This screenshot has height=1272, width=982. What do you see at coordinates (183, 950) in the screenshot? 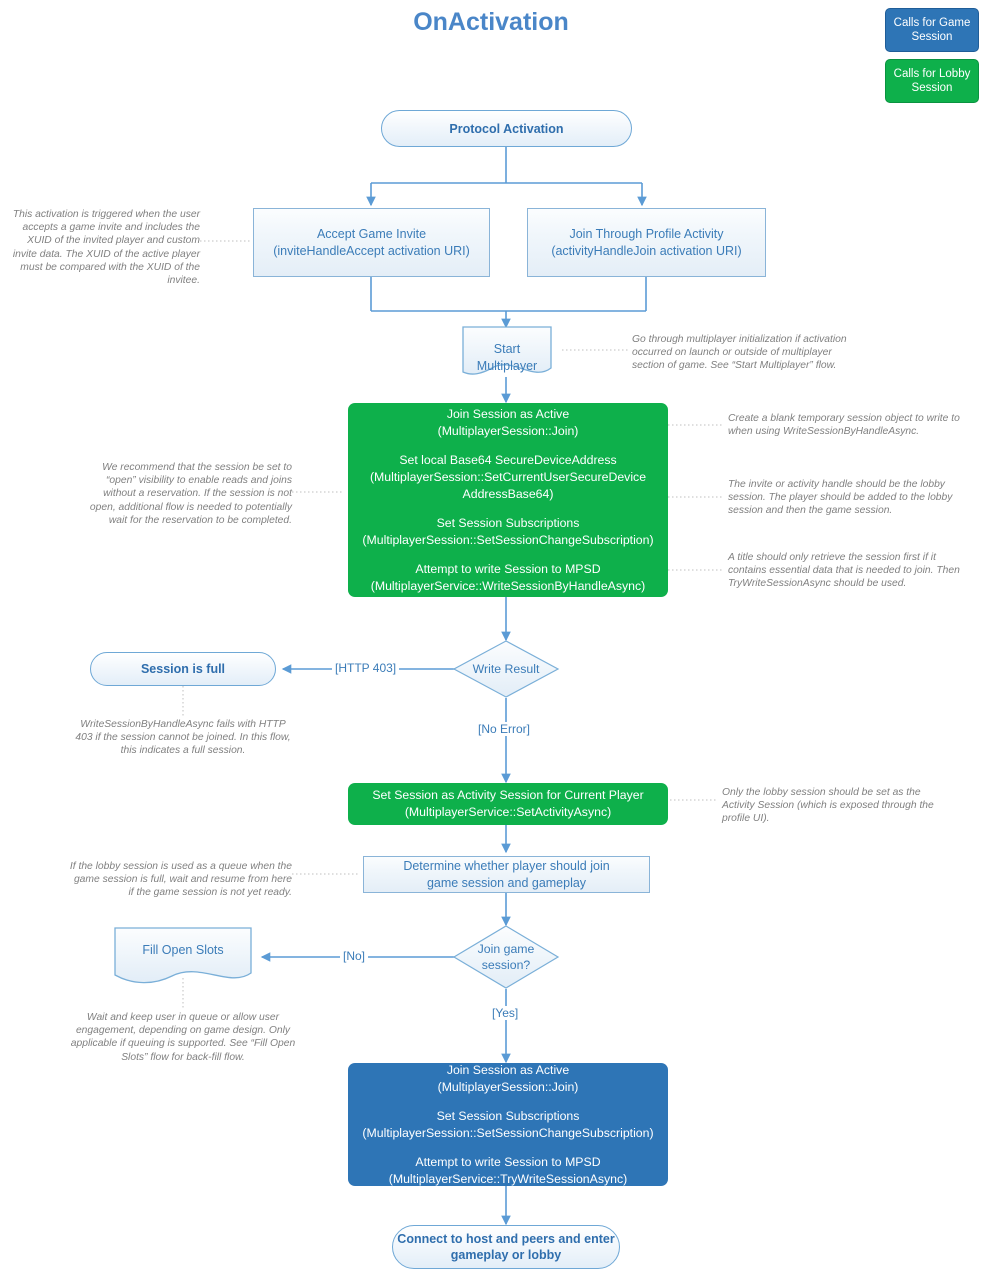
I see `node-fill-open-slots-label: Fill Open Slots` at bounding box center [183, 950].